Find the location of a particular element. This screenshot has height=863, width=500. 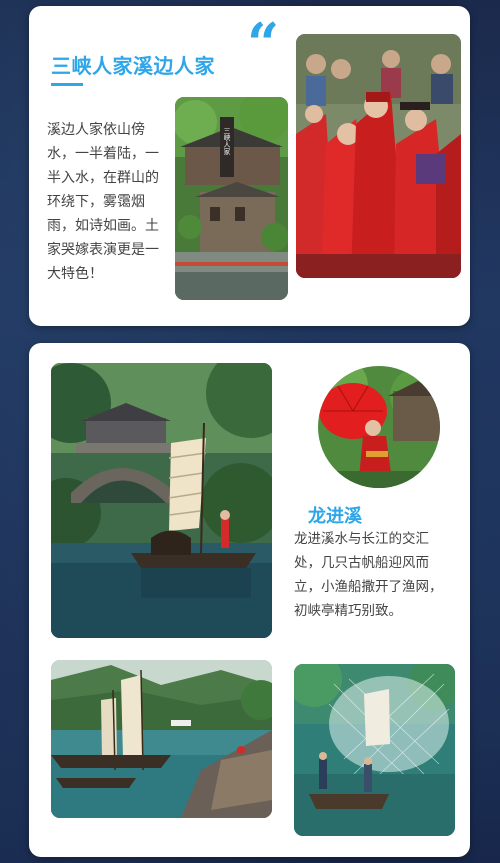

sailboat-bridge-photo is located at coordinates (161, 500).